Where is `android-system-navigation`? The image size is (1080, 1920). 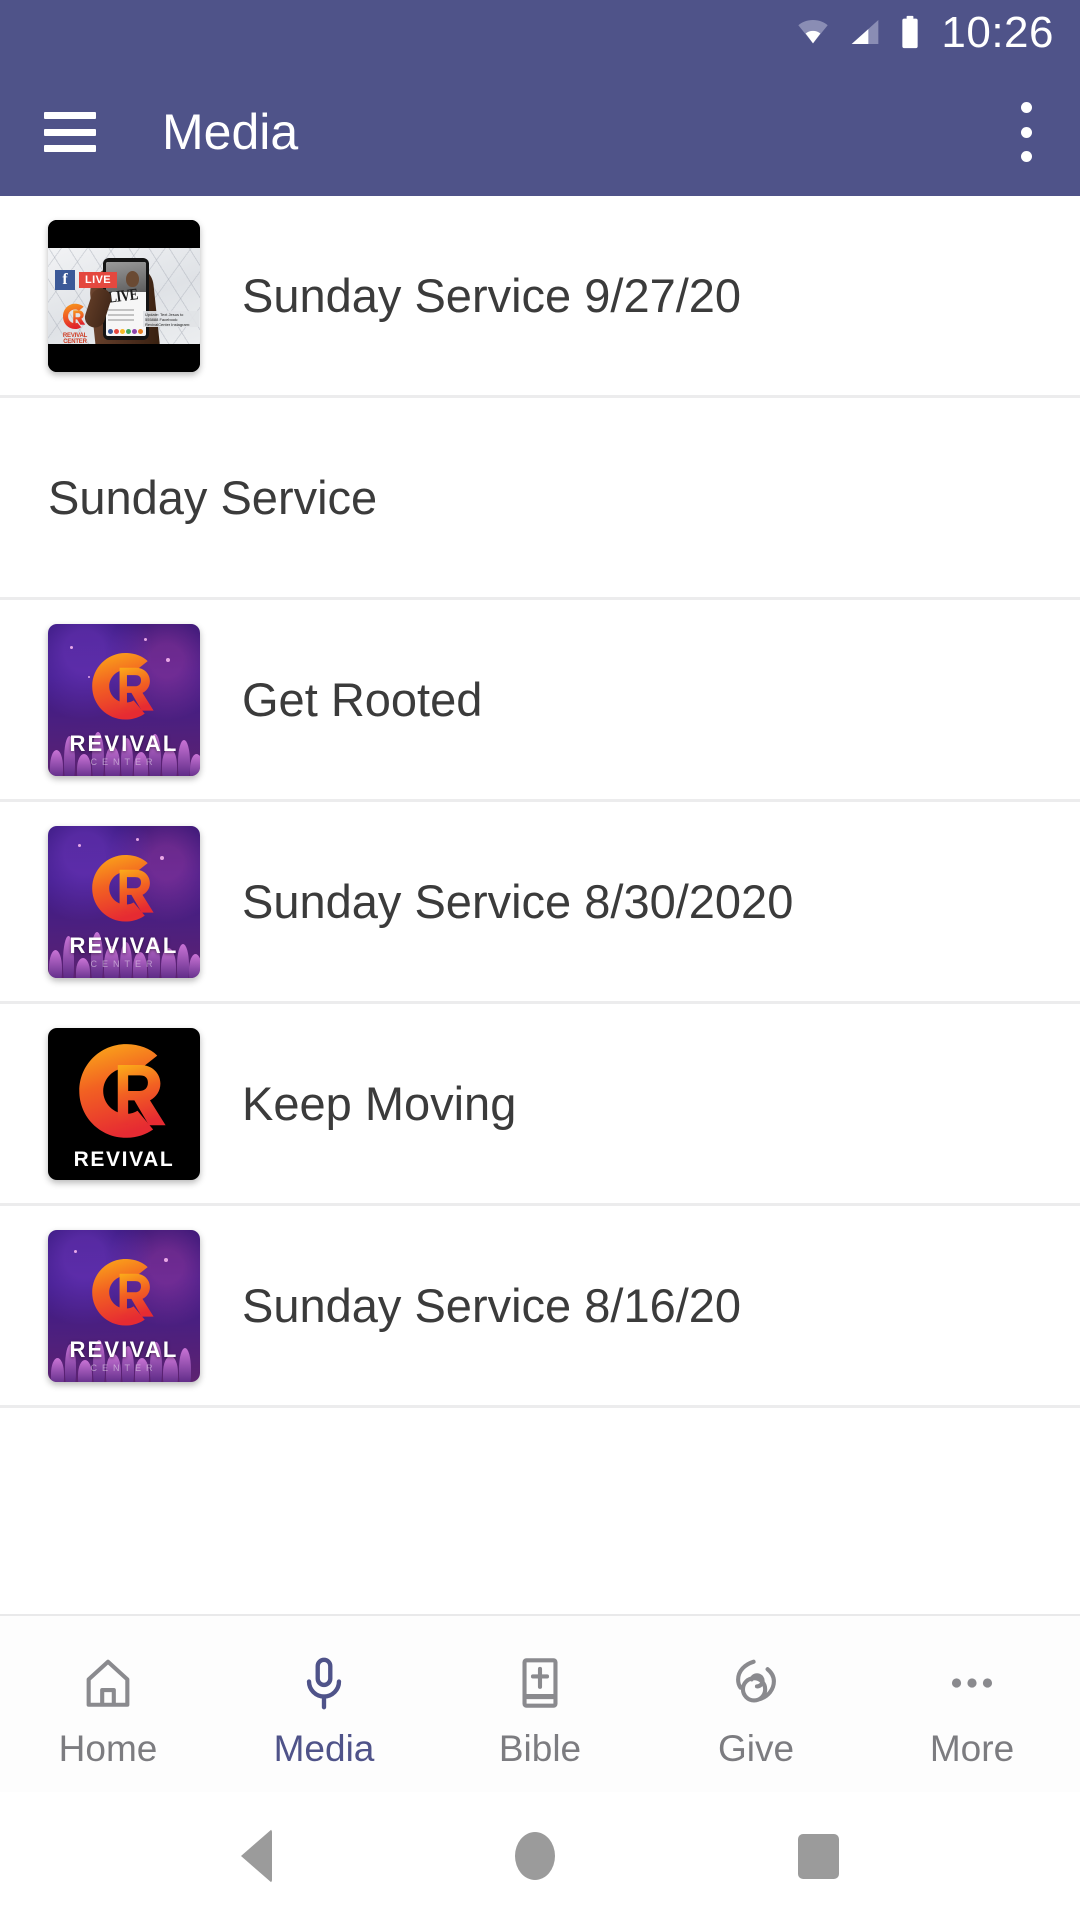 android-system-navigation is located at coordinates (540, 1856).